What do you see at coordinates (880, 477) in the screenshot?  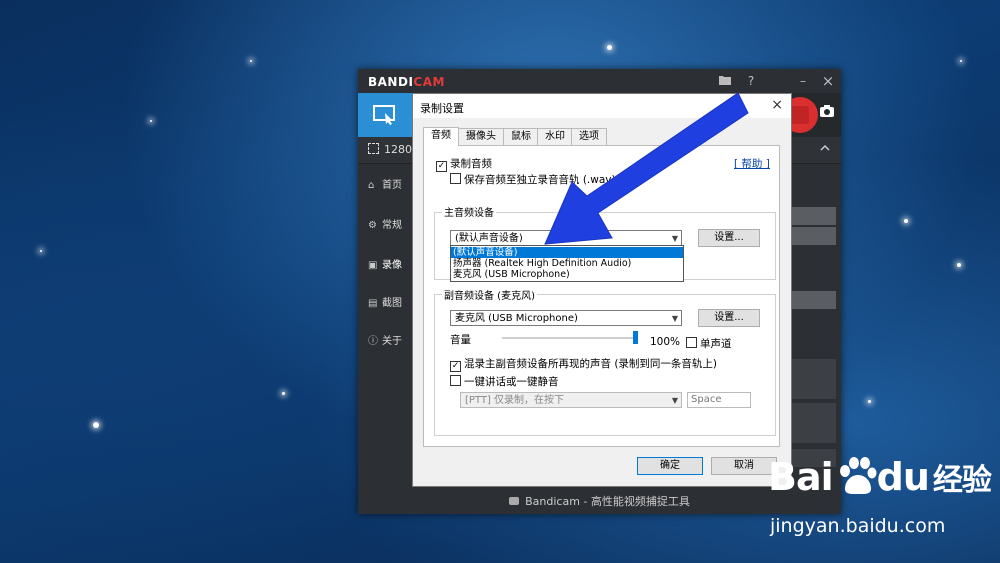 I see `watermark-logo: Bai du 经验` at bounding box center [880, 477].